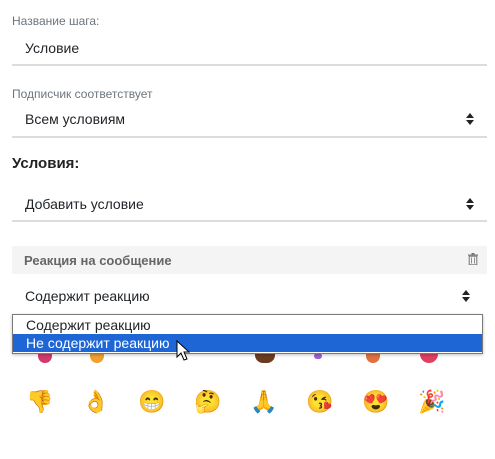  Describe the element at coordinates (473, 259) in the screenshot. I see `trash-icon` at that location.